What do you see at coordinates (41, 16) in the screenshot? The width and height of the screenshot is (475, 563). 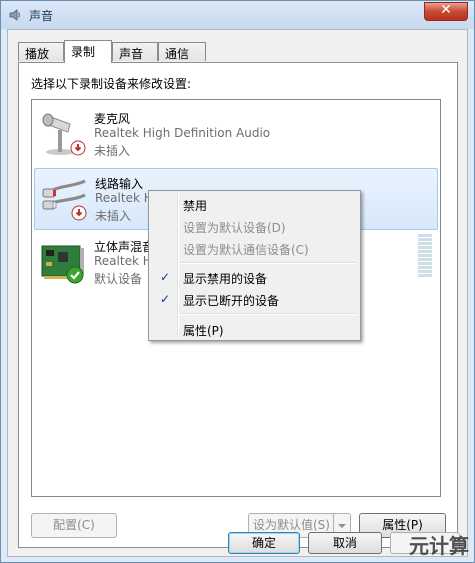 I see `window-title: 声音` at bounding box center [41, 16].